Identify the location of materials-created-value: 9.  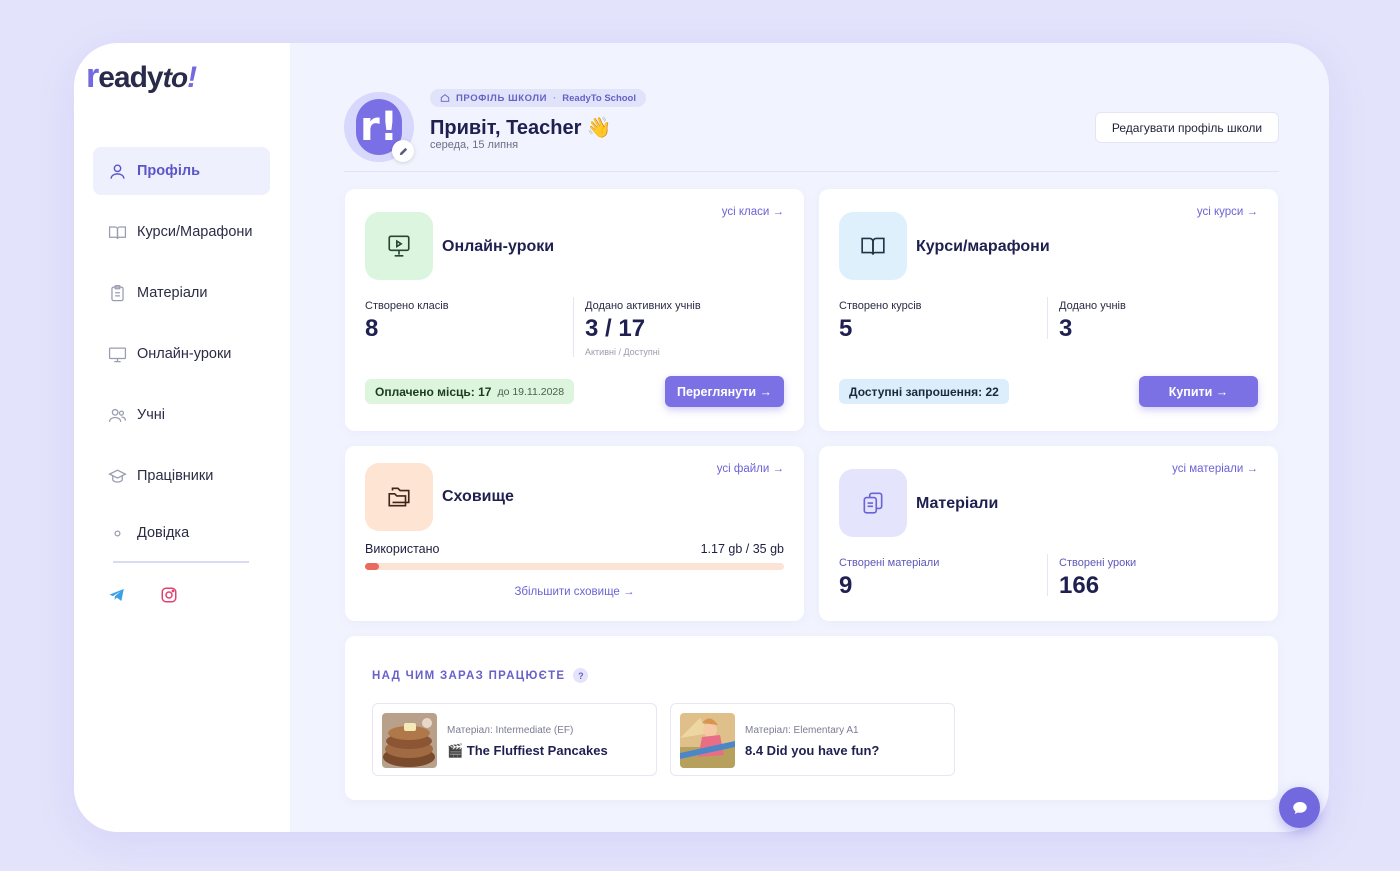
(846, 585).